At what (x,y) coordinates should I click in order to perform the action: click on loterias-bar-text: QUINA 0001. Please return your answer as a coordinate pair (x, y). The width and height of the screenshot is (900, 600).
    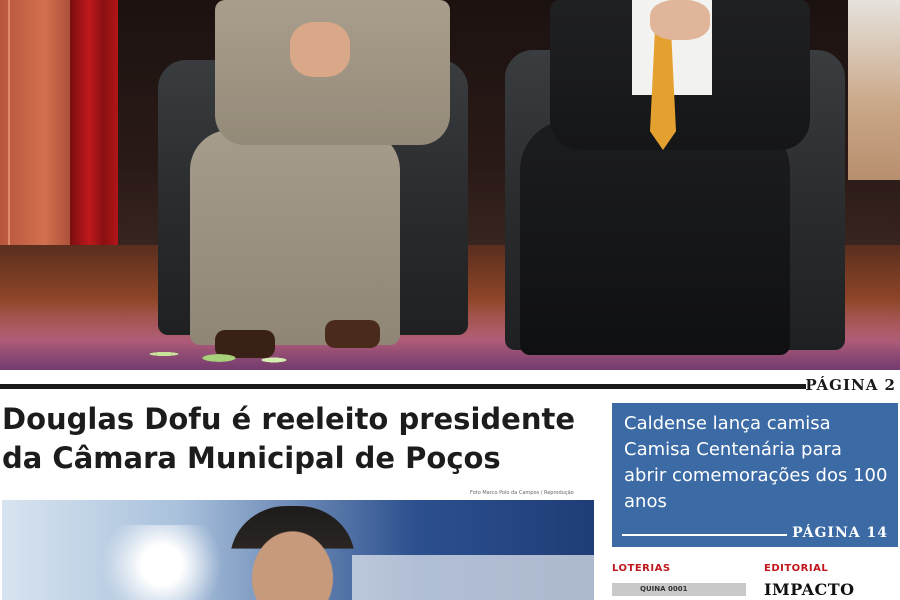
    Looking at the image, I should click on (664, 589).